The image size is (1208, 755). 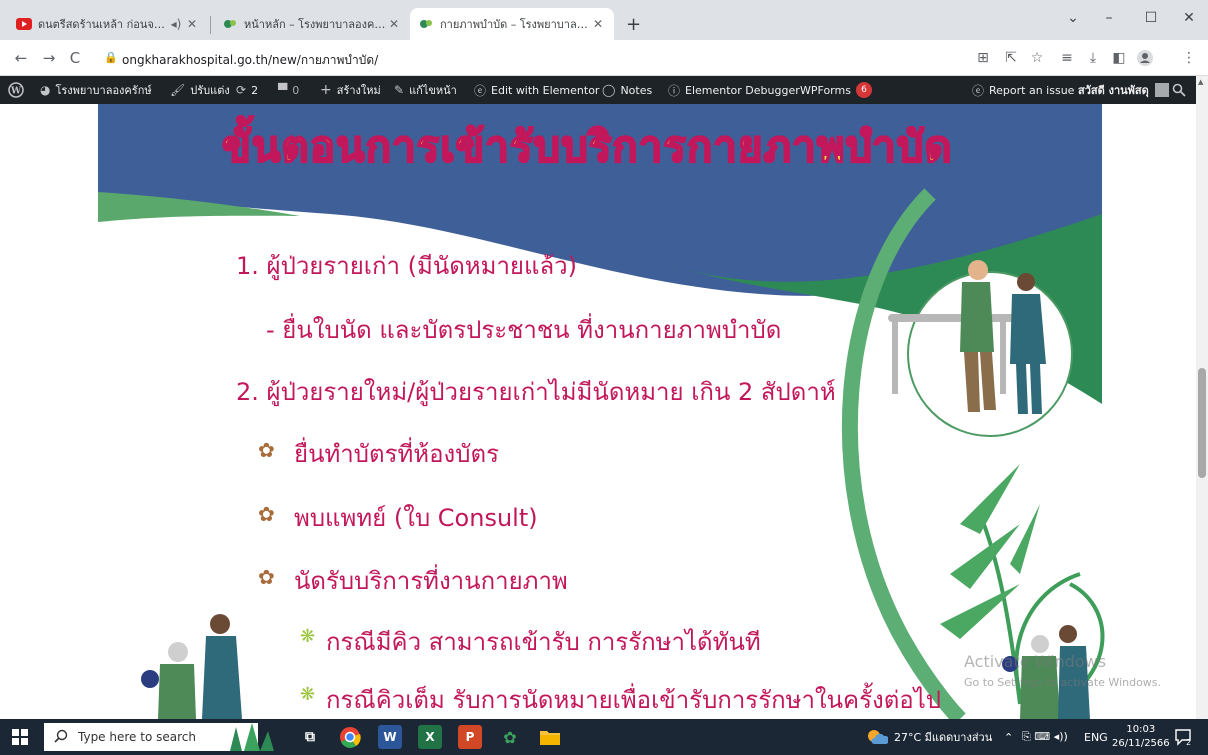 What do you see at coordinates (407, 266) in the screenshot?
I see `step-1-heading: 1. ผู้ป่วยรายเก่า (มีนัดหมายแล้ว)` at bounding box center [407, 266].